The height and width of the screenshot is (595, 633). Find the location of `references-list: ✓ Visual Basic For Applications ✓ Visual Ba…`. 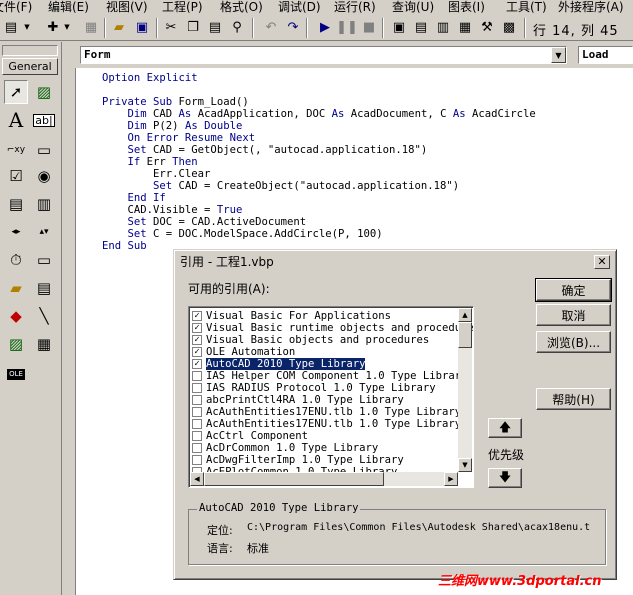

references-list: ✓ Visual Basic For Applications ✓ Visual Ba… is located at coordinates (331, 397).